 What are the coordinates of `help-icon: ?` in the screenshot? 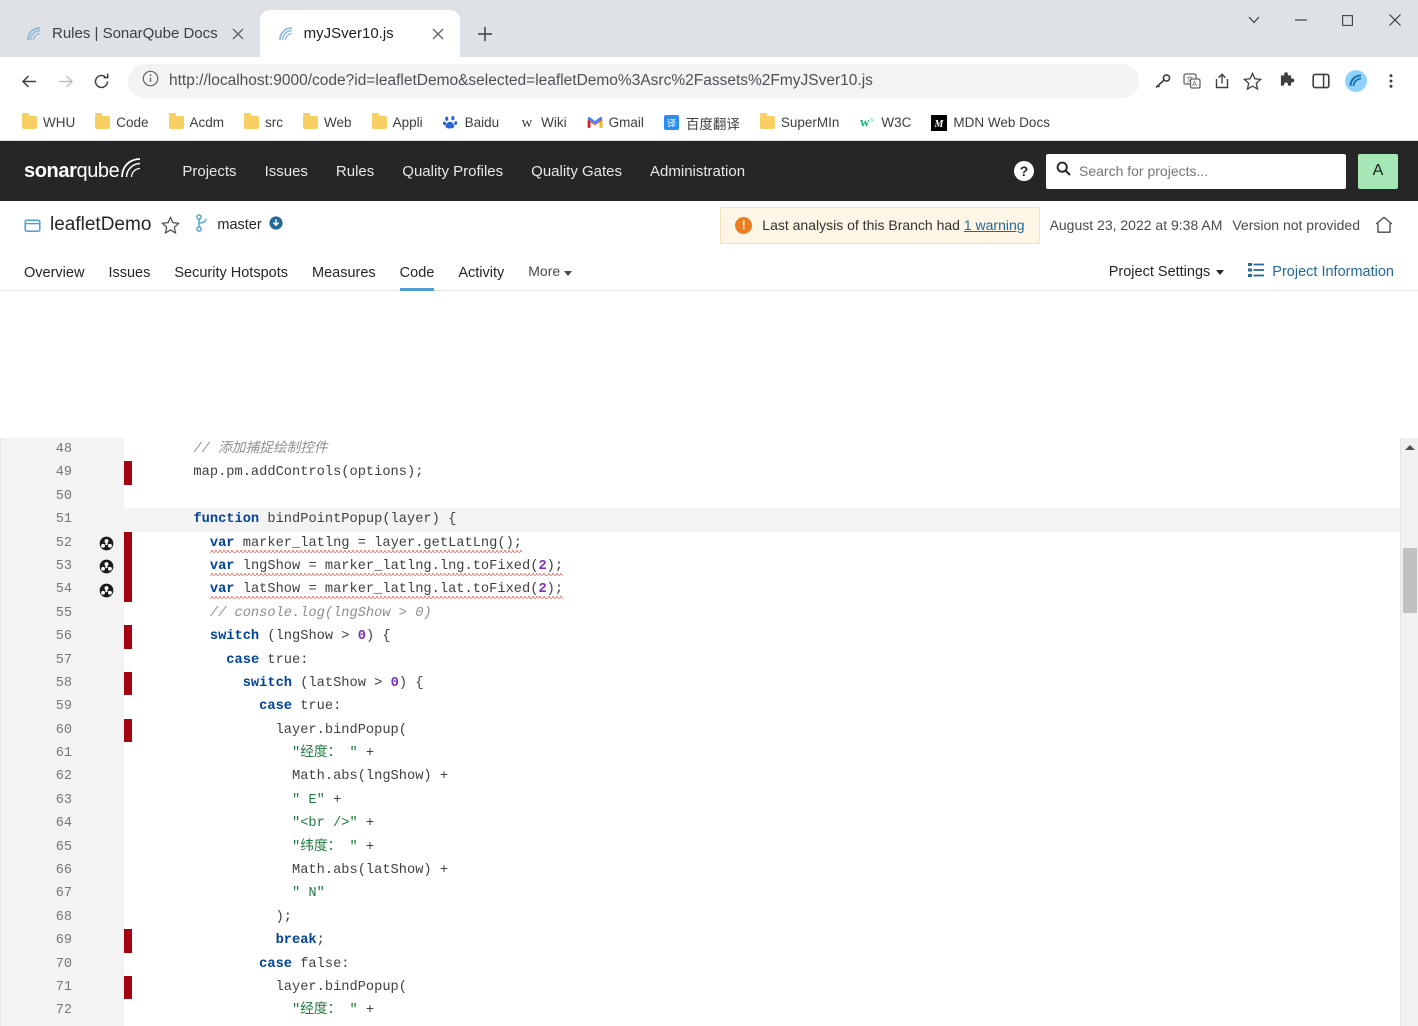 It's located at (1024, 171).